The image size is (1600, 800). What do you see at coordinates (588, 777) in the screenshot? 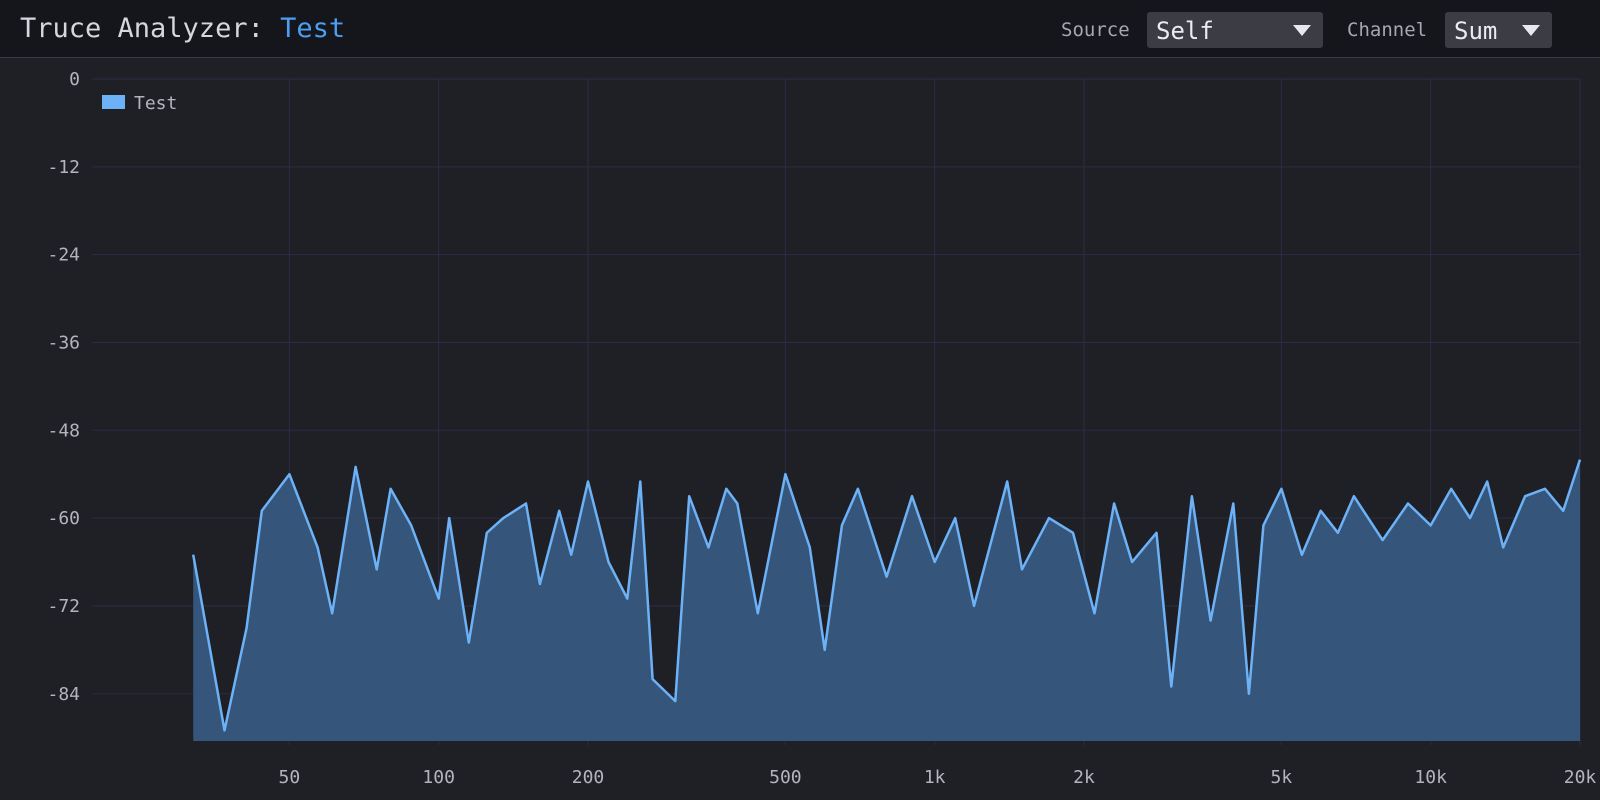
I see `x-tick-label: 200` at bounding box center [588, 777].